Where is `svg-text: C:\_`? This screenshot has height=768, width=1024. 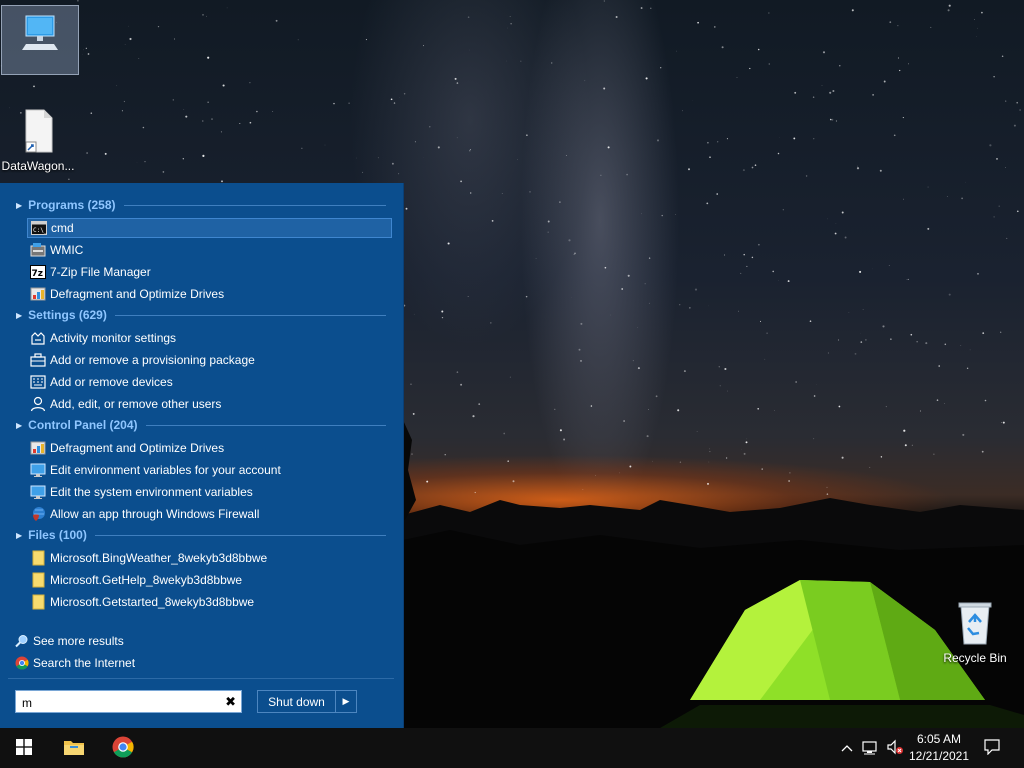
svg-text: C:\_ is located at coordinates (40, 230).